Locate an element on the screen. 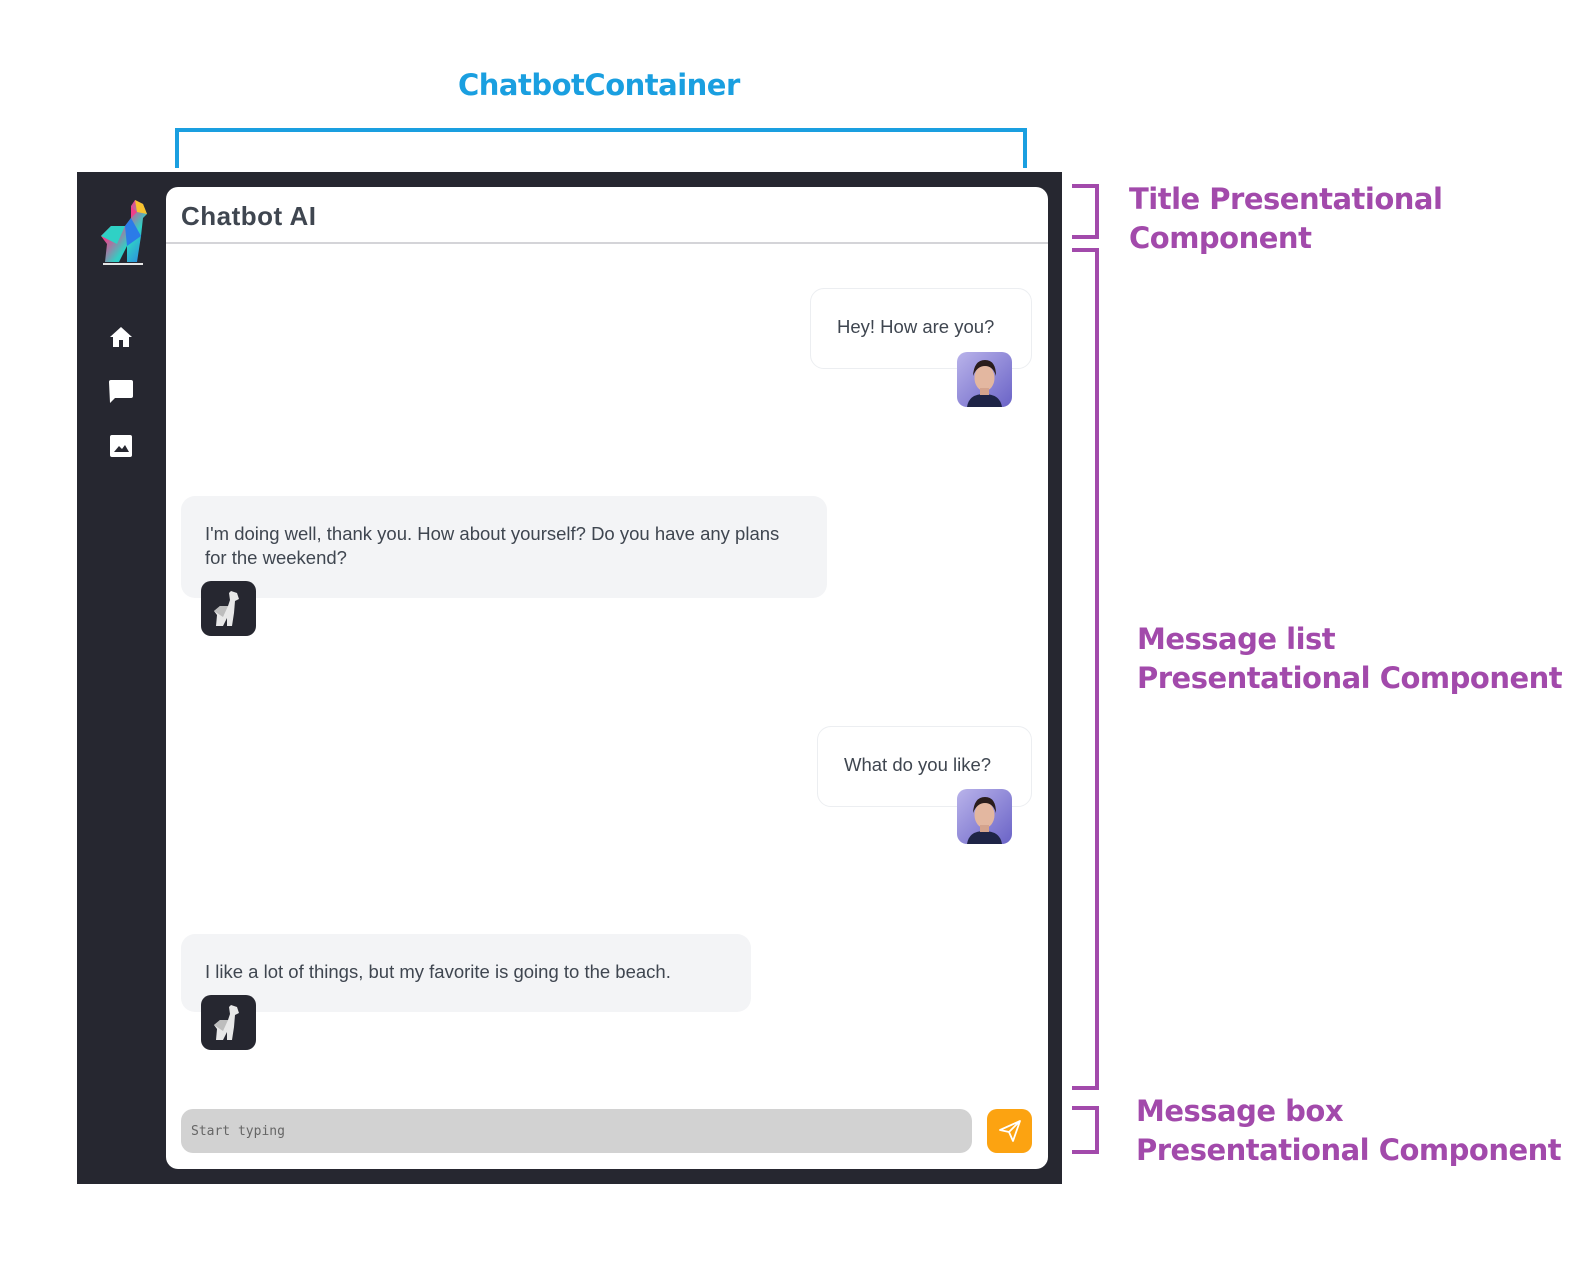 Image resolution: width=1577 pixels, height=1270 pixels. title-bracket is located at coordinates (1085, 211).